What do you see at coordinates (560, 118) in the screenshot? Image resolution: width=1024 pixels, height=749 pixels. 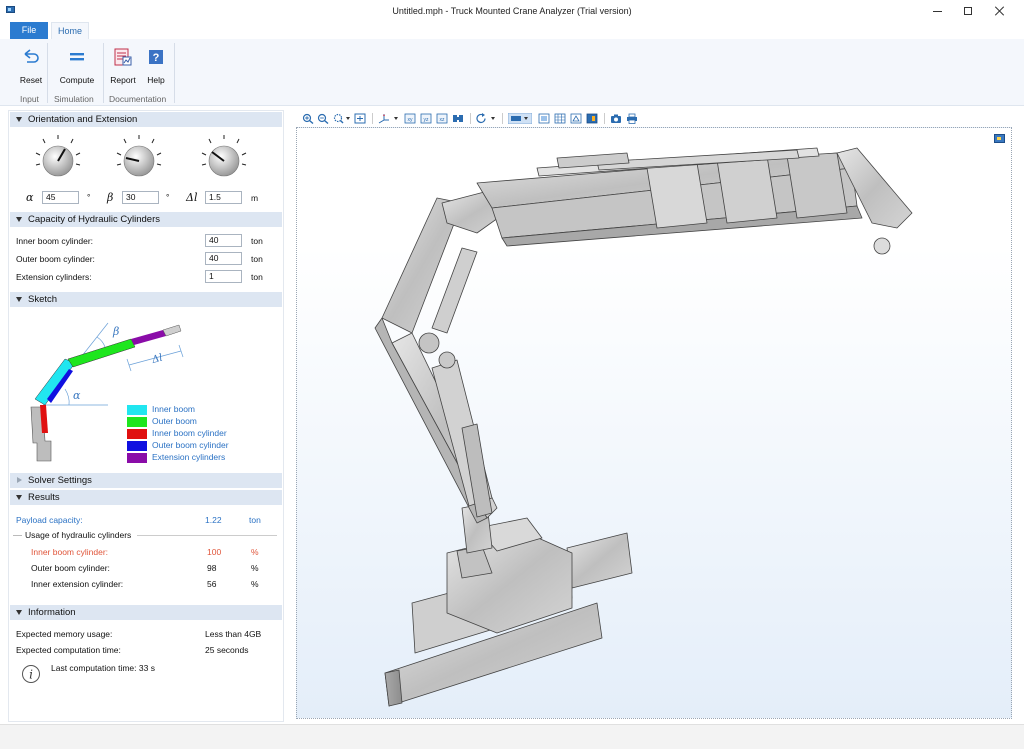 I see `mesh-rendering-icon` at bounding box center [560, 118].